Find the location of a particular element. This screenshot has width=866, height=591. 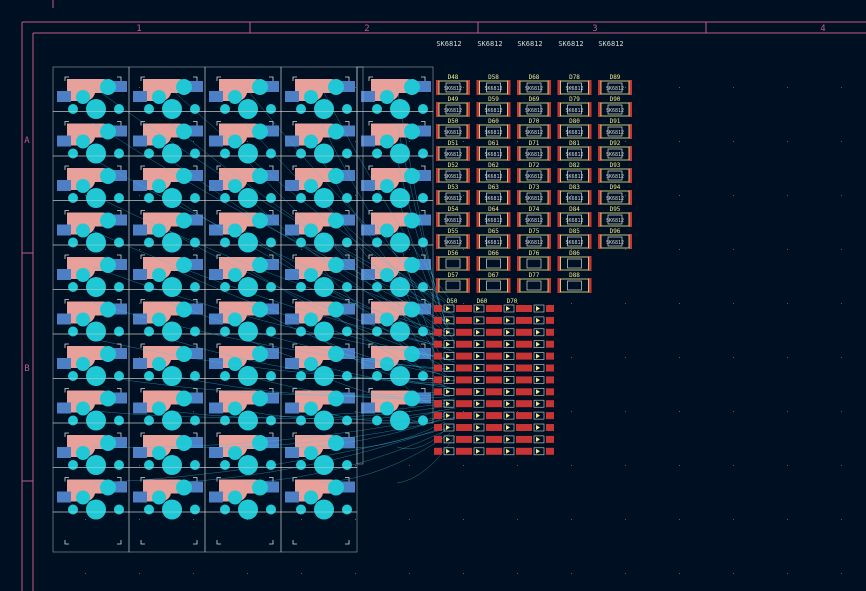

led-ref-label: D84 is located at coordinates (574, 209).